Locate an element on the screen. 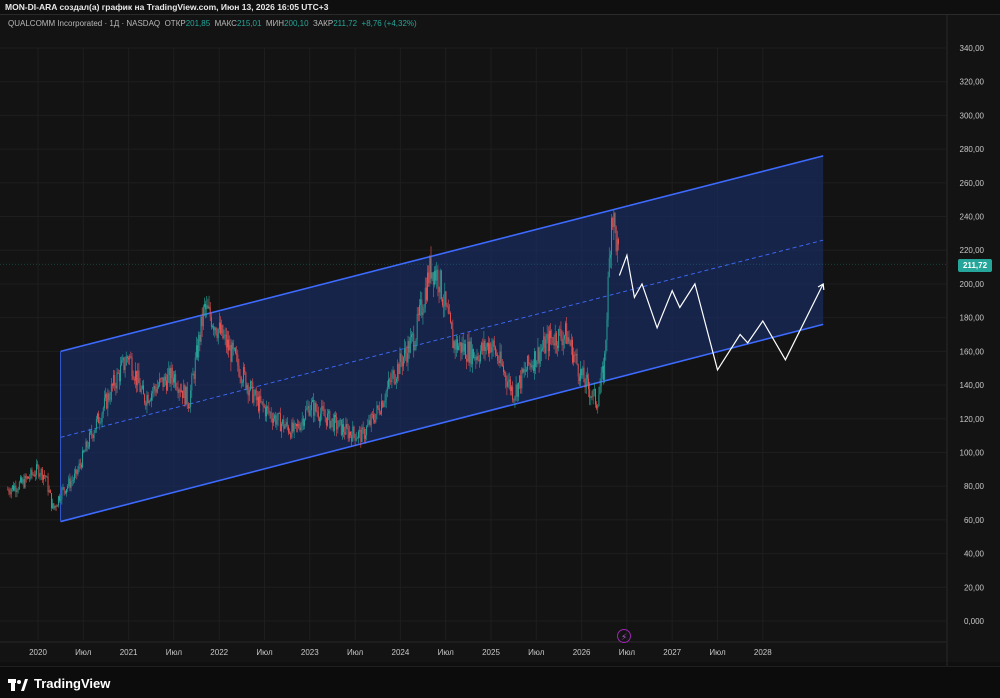 The height and width of the screenshot is (698, 1000). y-tick-label: 240,00 is located at coordinates (972, 217).